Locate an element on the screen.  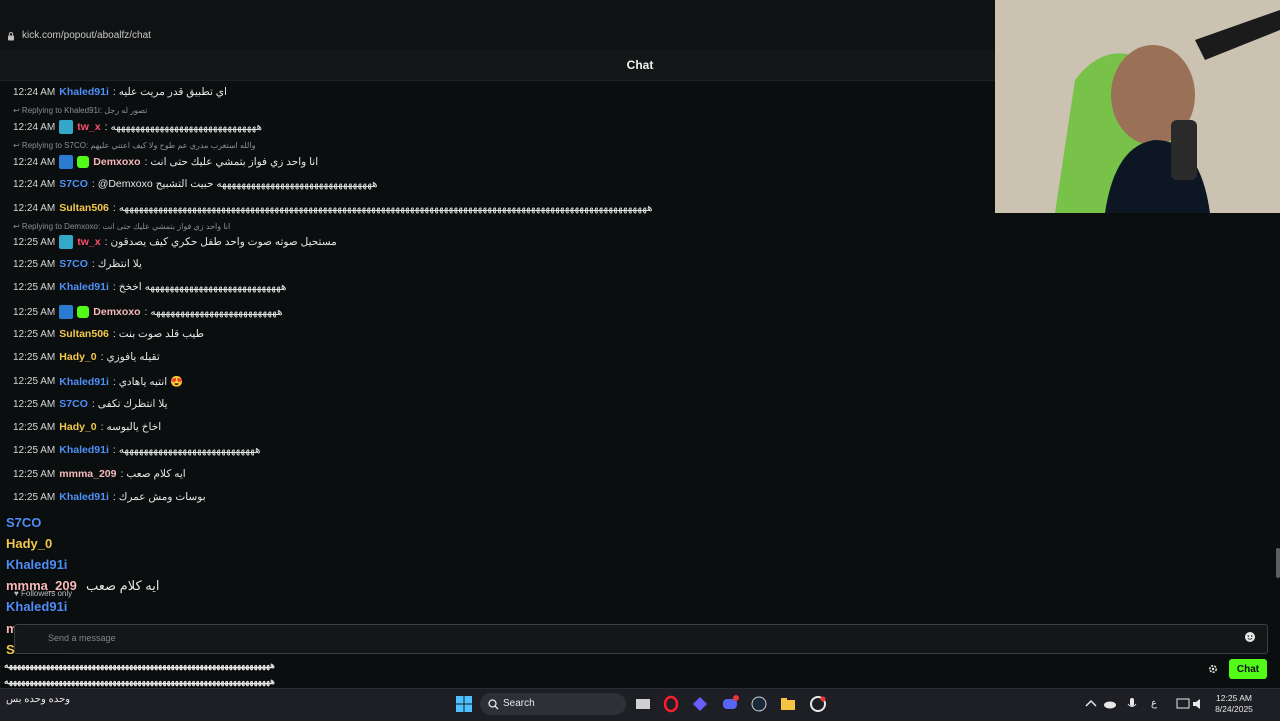
taskbar-weather: وحده وحده بس is located at coordinates (38, 699).